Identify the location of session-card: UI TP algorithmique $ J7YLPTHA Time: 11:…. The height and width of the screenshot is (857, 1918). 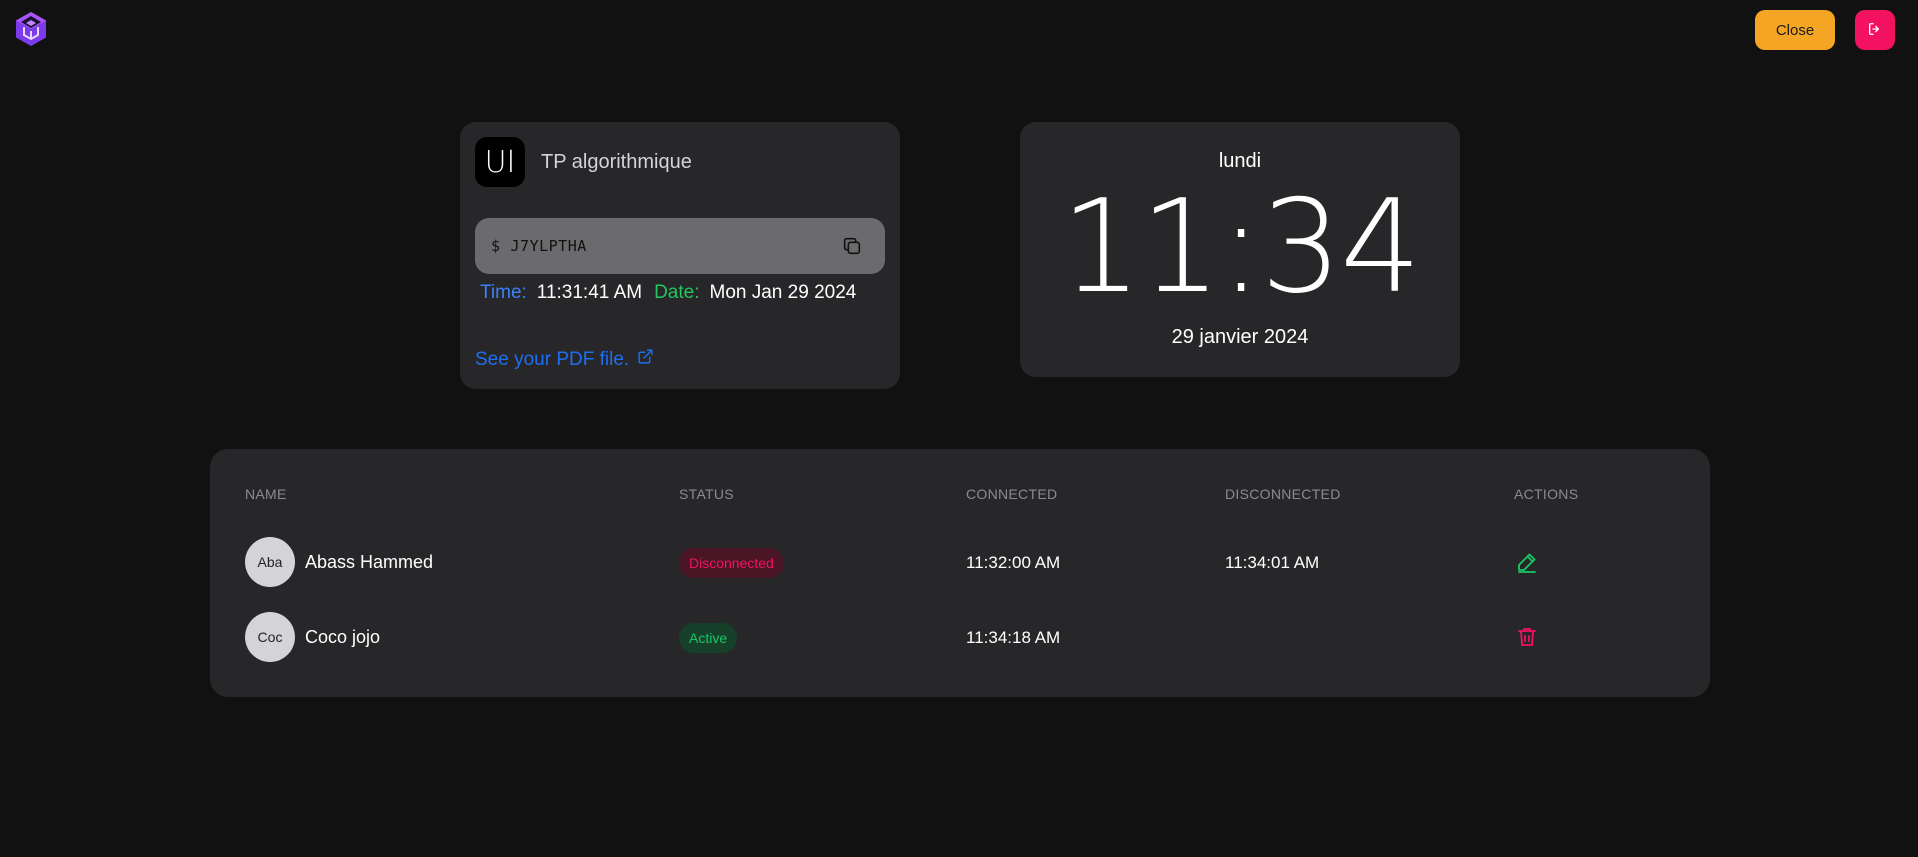
(680, 255).